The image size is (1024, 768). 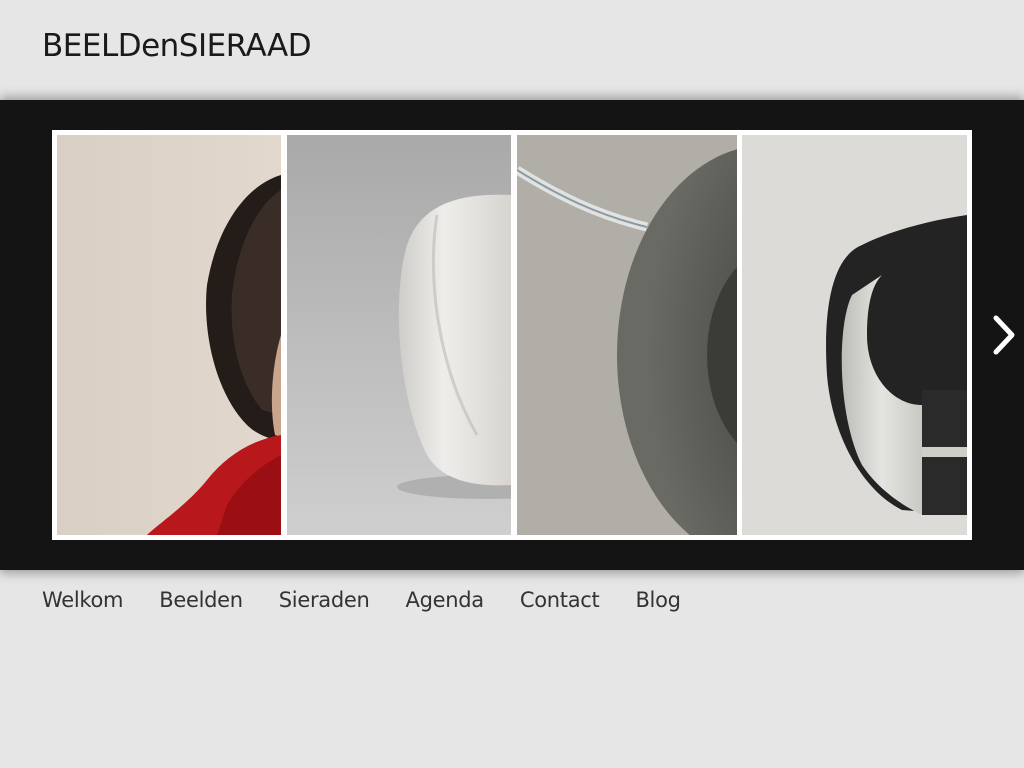 I want to click on next-slide-button, so click(x=1004, y=335).